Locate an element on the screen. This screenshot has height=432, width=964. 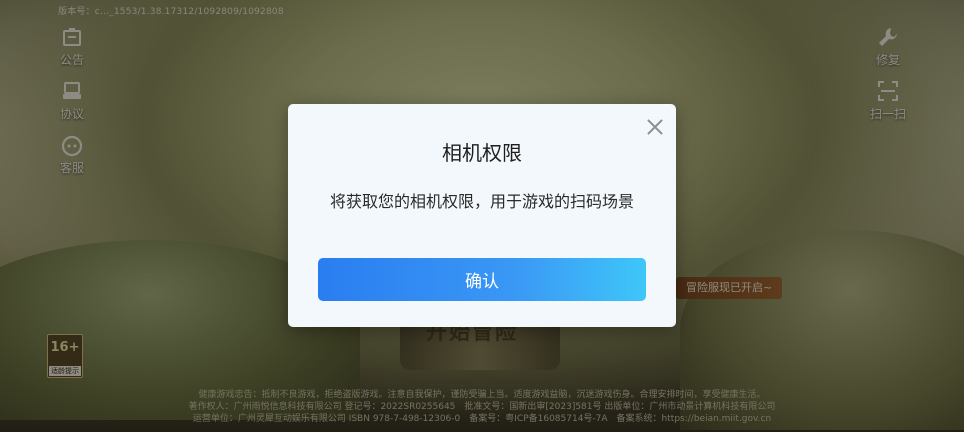
dialog-title: 相机权限 is located at coordinates (482, 153).